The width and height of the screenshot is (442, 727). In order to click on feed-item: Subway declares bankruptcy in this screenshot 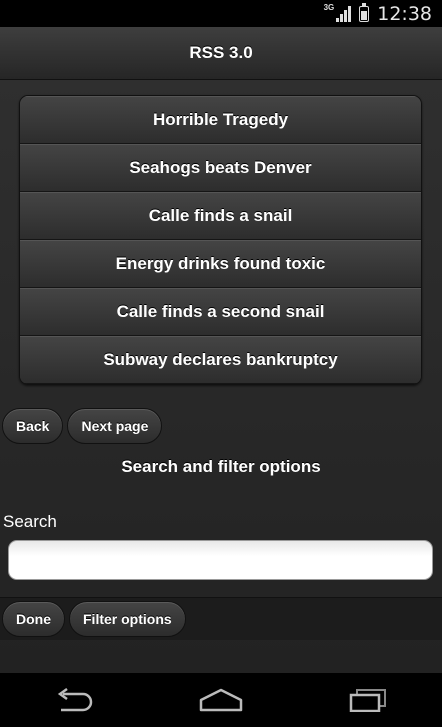, I will do `click(220, 360)`.